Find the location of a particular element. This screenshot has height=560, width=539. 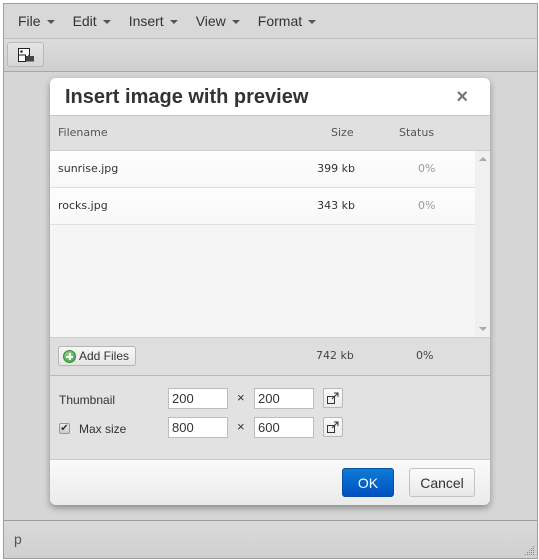

menu-insert-label: Insert is located at coordinates (146, 21).